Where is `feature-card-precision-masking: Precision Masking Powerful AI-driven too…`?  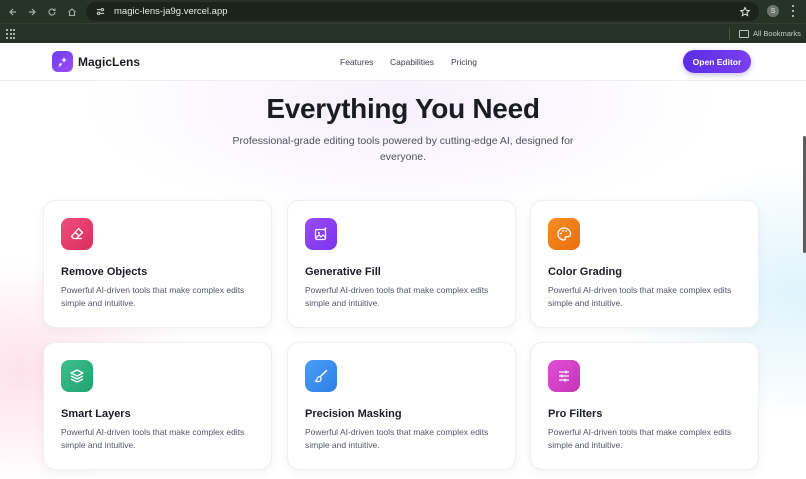 feature-card-precision-masking: Precision Masking Powerful AI-driven too… is located at coordinates (401, 406).